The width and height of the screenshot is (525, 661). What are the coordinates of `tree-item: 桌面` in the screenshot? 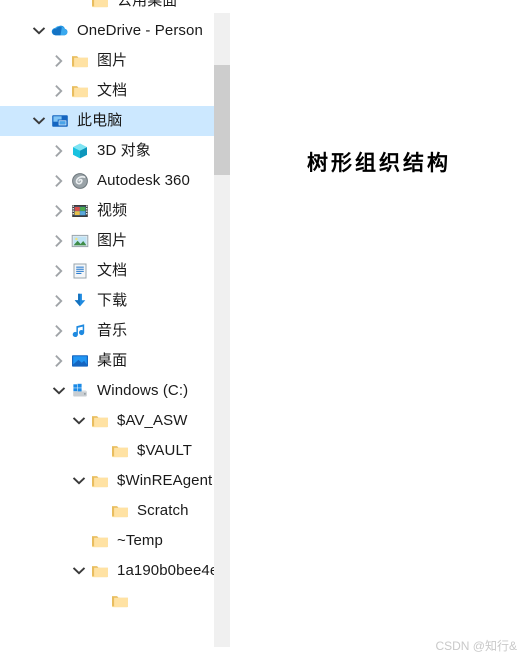 It's located at (107, 361).